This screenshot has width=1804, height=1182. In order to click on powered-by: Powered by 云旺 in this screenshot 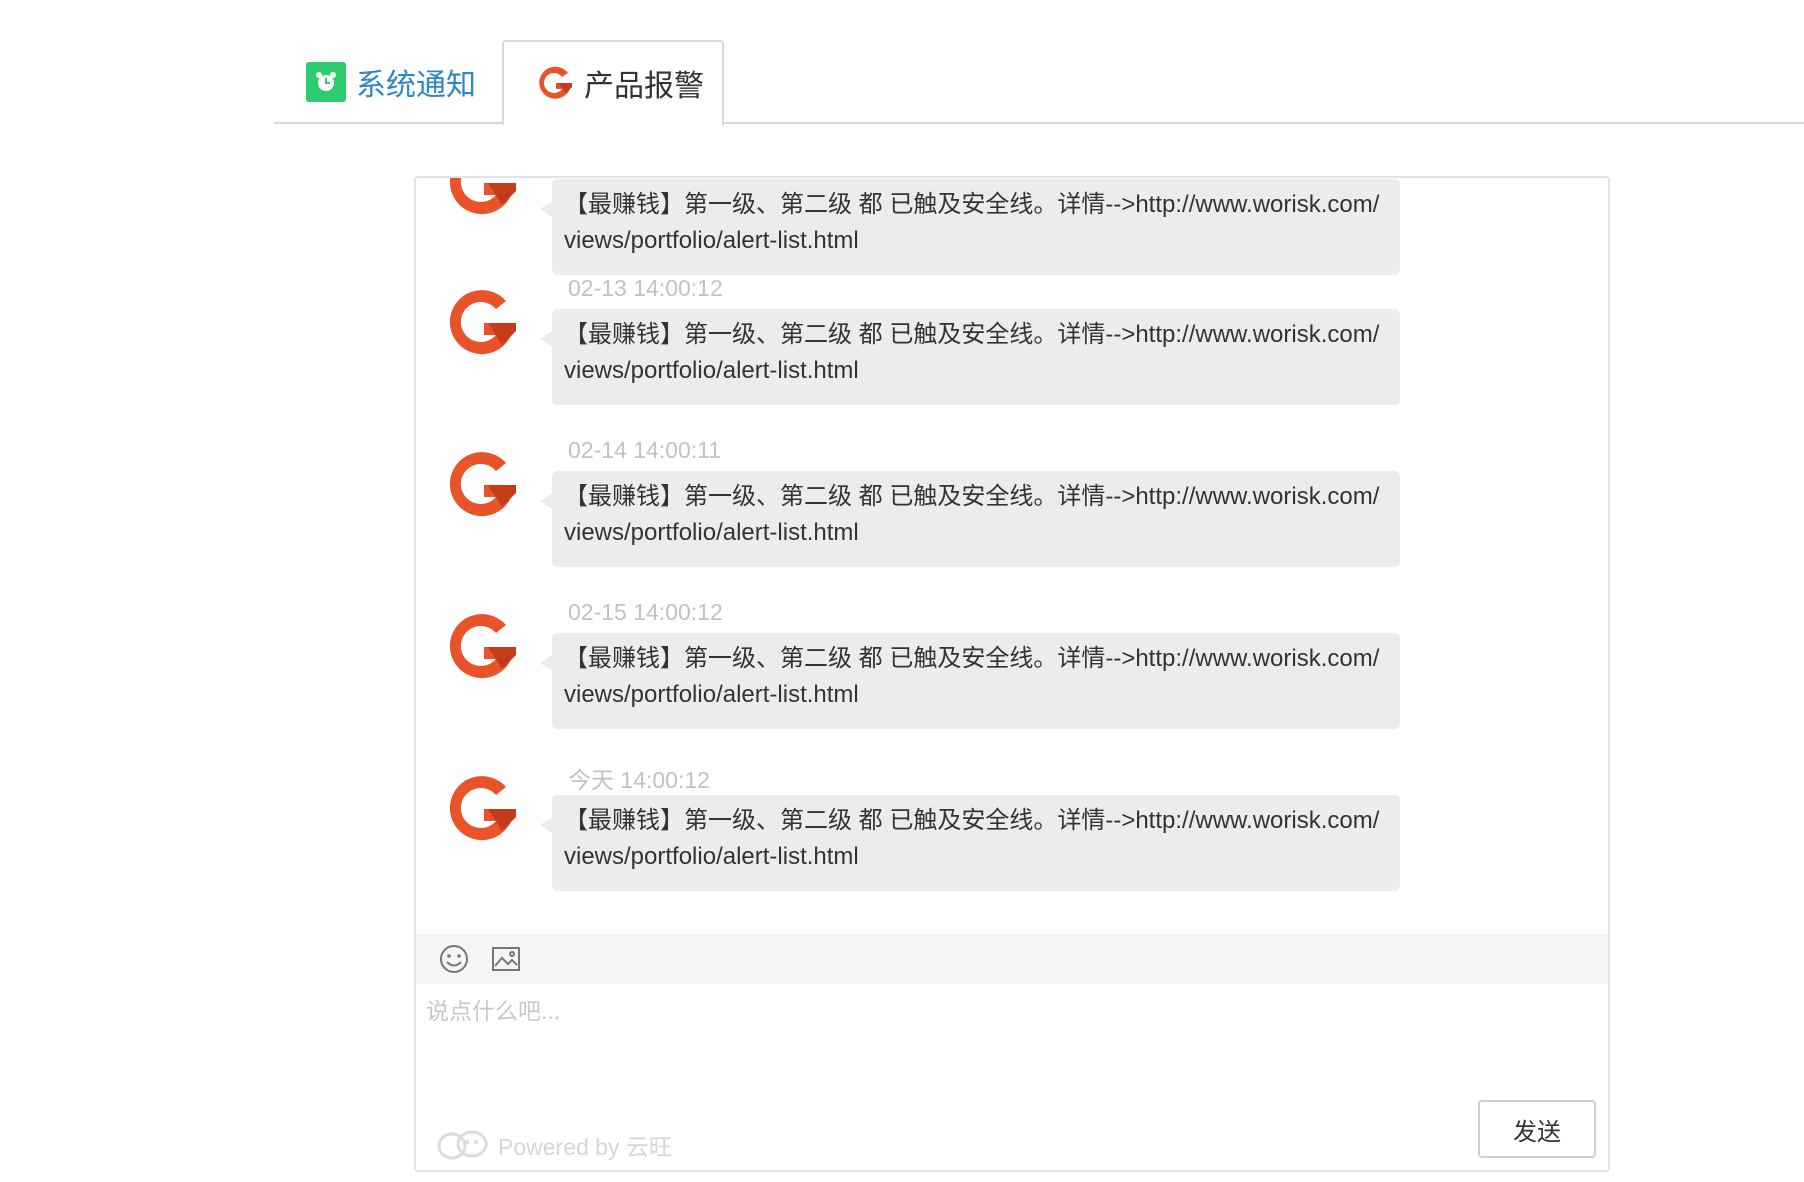, I will do `click(554, 1145)`.